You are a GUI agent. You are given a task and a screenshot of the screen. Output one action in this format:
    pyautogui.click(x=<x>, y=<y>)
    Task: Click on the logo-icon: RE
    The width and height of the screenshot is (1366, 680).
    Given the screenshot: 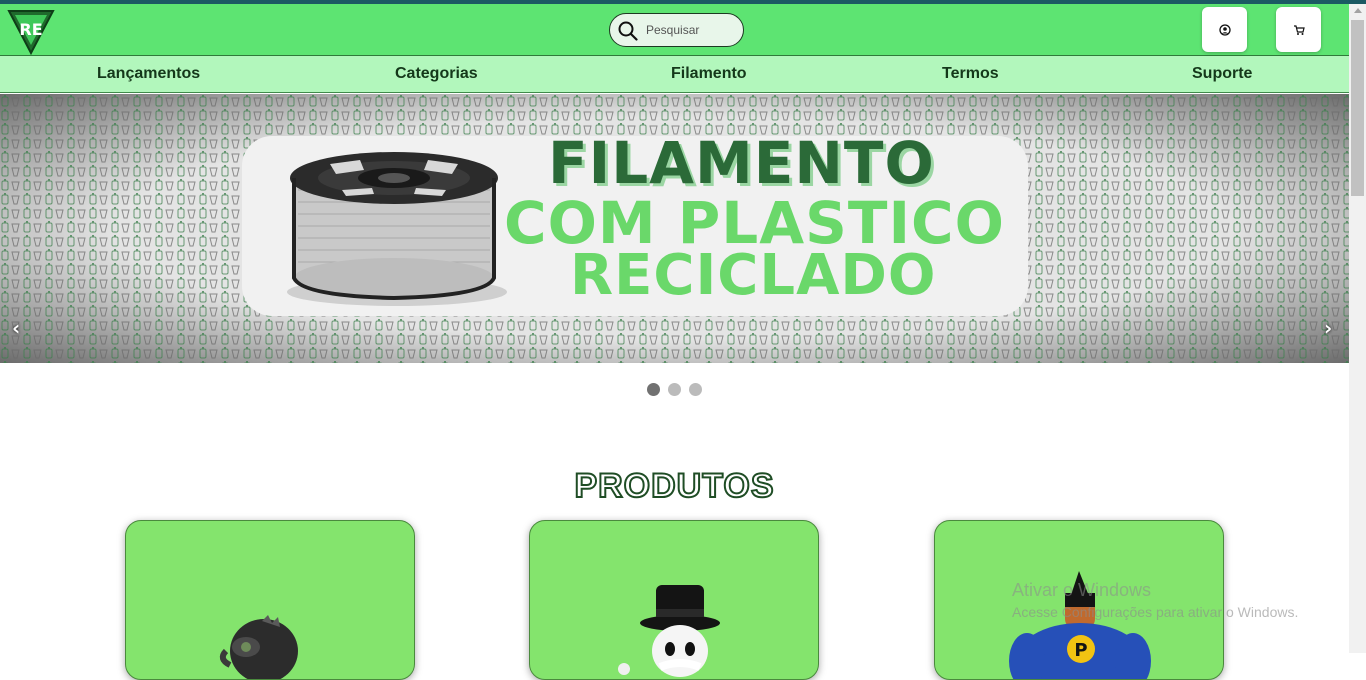 What is the action you would take?
    pyautogui.click(x=31, y=33)
    